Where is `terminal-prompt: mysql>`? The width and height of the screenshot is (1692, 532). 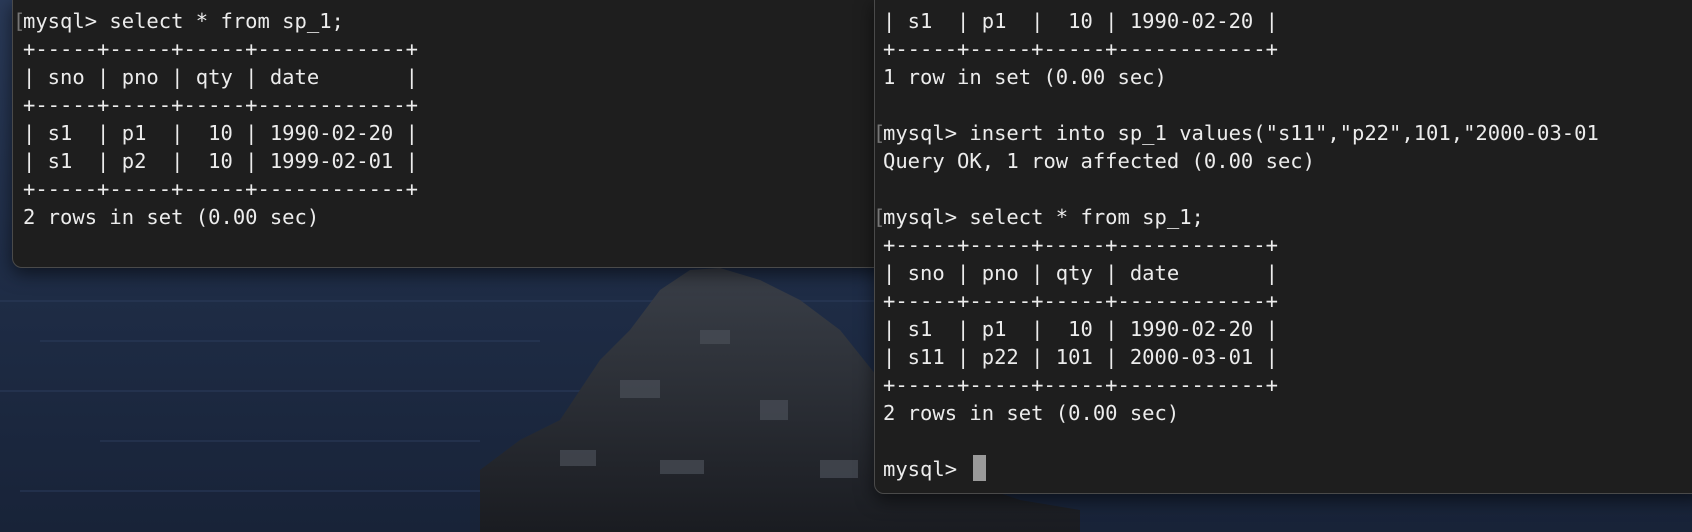 terminal-prompt: mysql> is located at coordinates (926, 469).